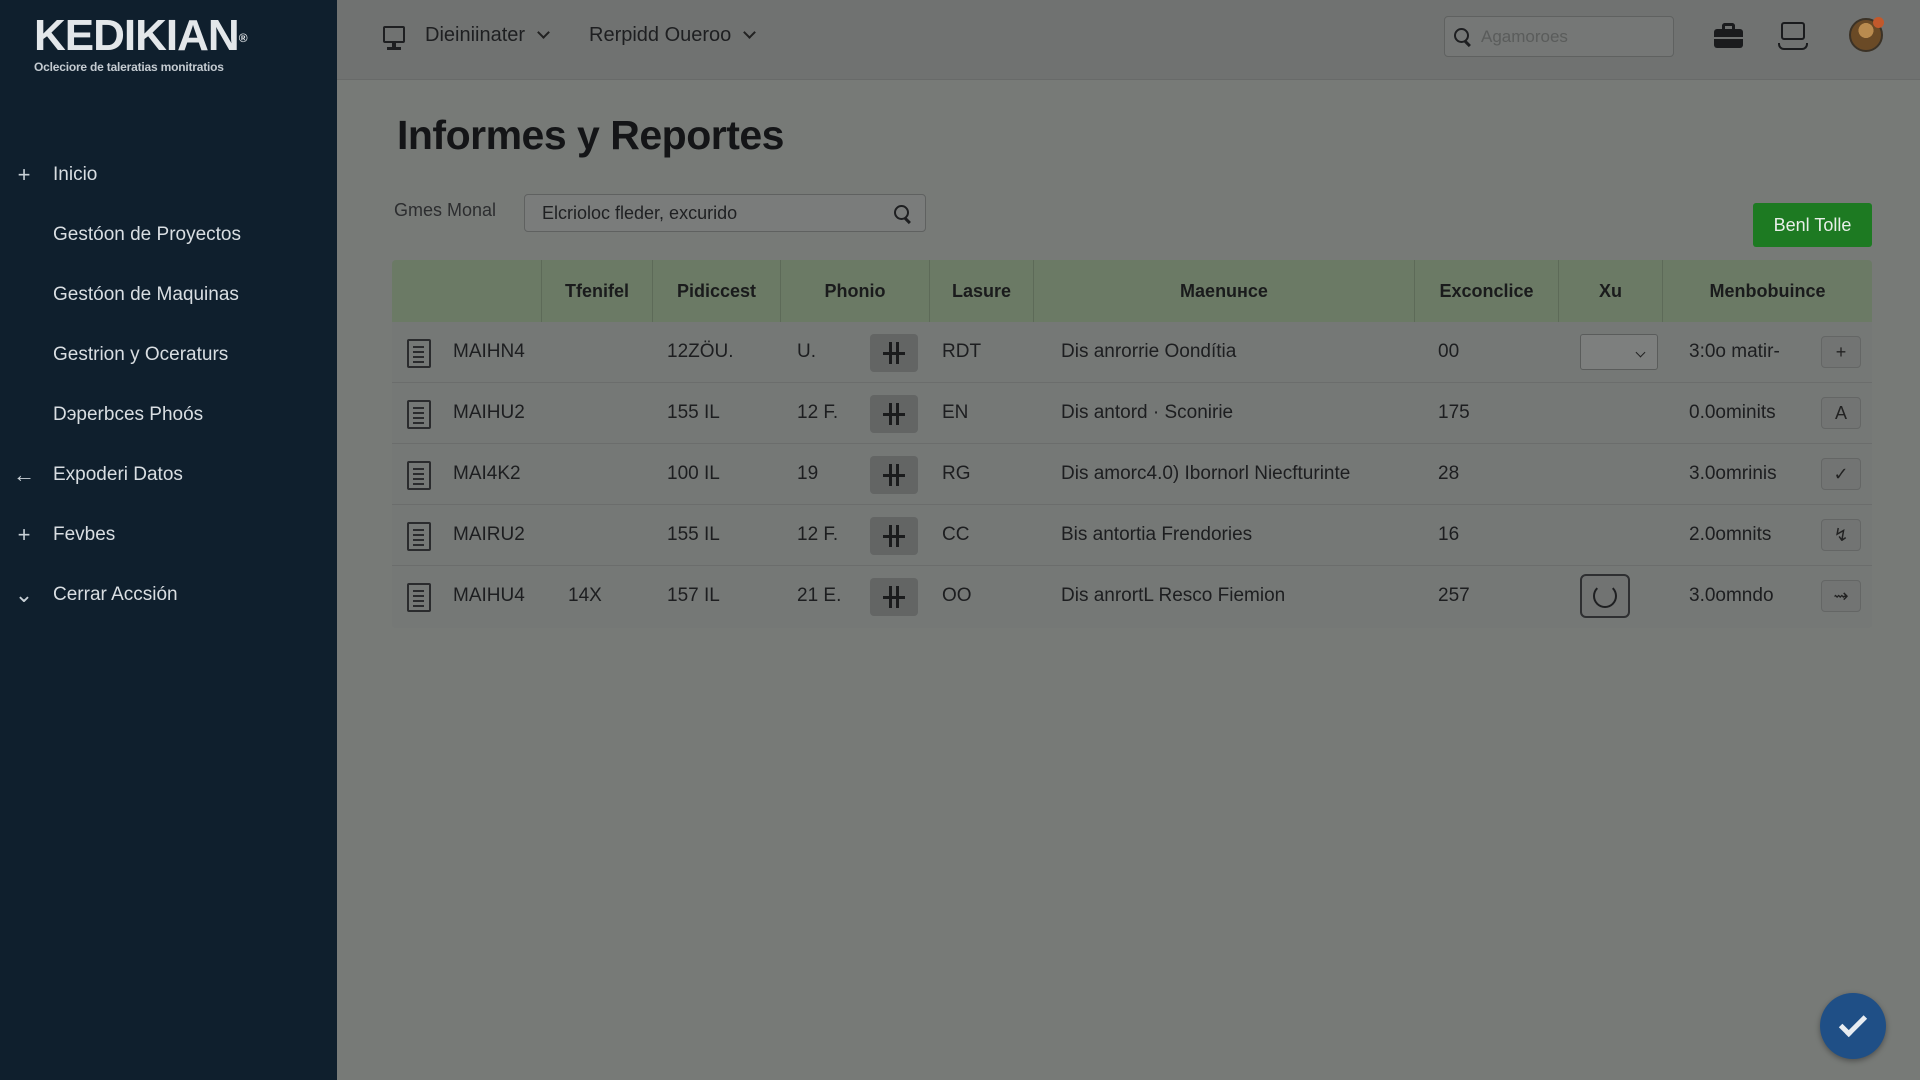 Image resolution: width=1920 pixels, height=1080 pixels. I want to click on notification-dot, so click(1878, 22).